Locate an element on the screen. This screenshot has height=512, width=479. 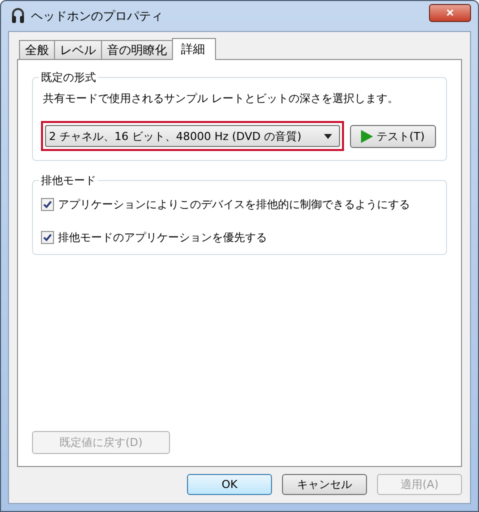
checkbox-label: 排他モードのアプリケーションを優先する is located at coordinates (162, 237).